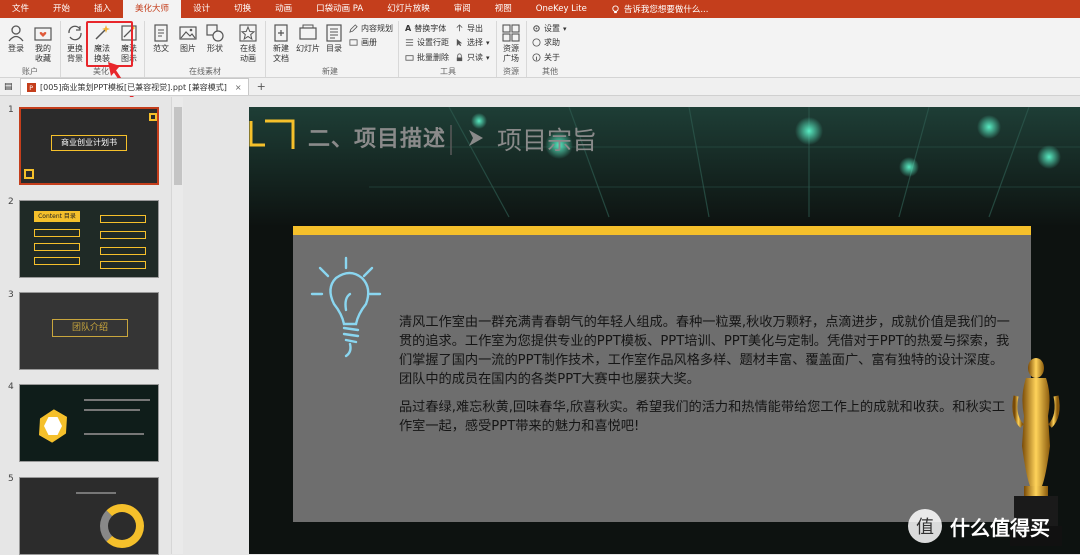 This screenshot has height=555, width=1080. Describe the element at coordinates (152, 9) in the screenshot. I see `tab-beautify: 美化大师` at that location.